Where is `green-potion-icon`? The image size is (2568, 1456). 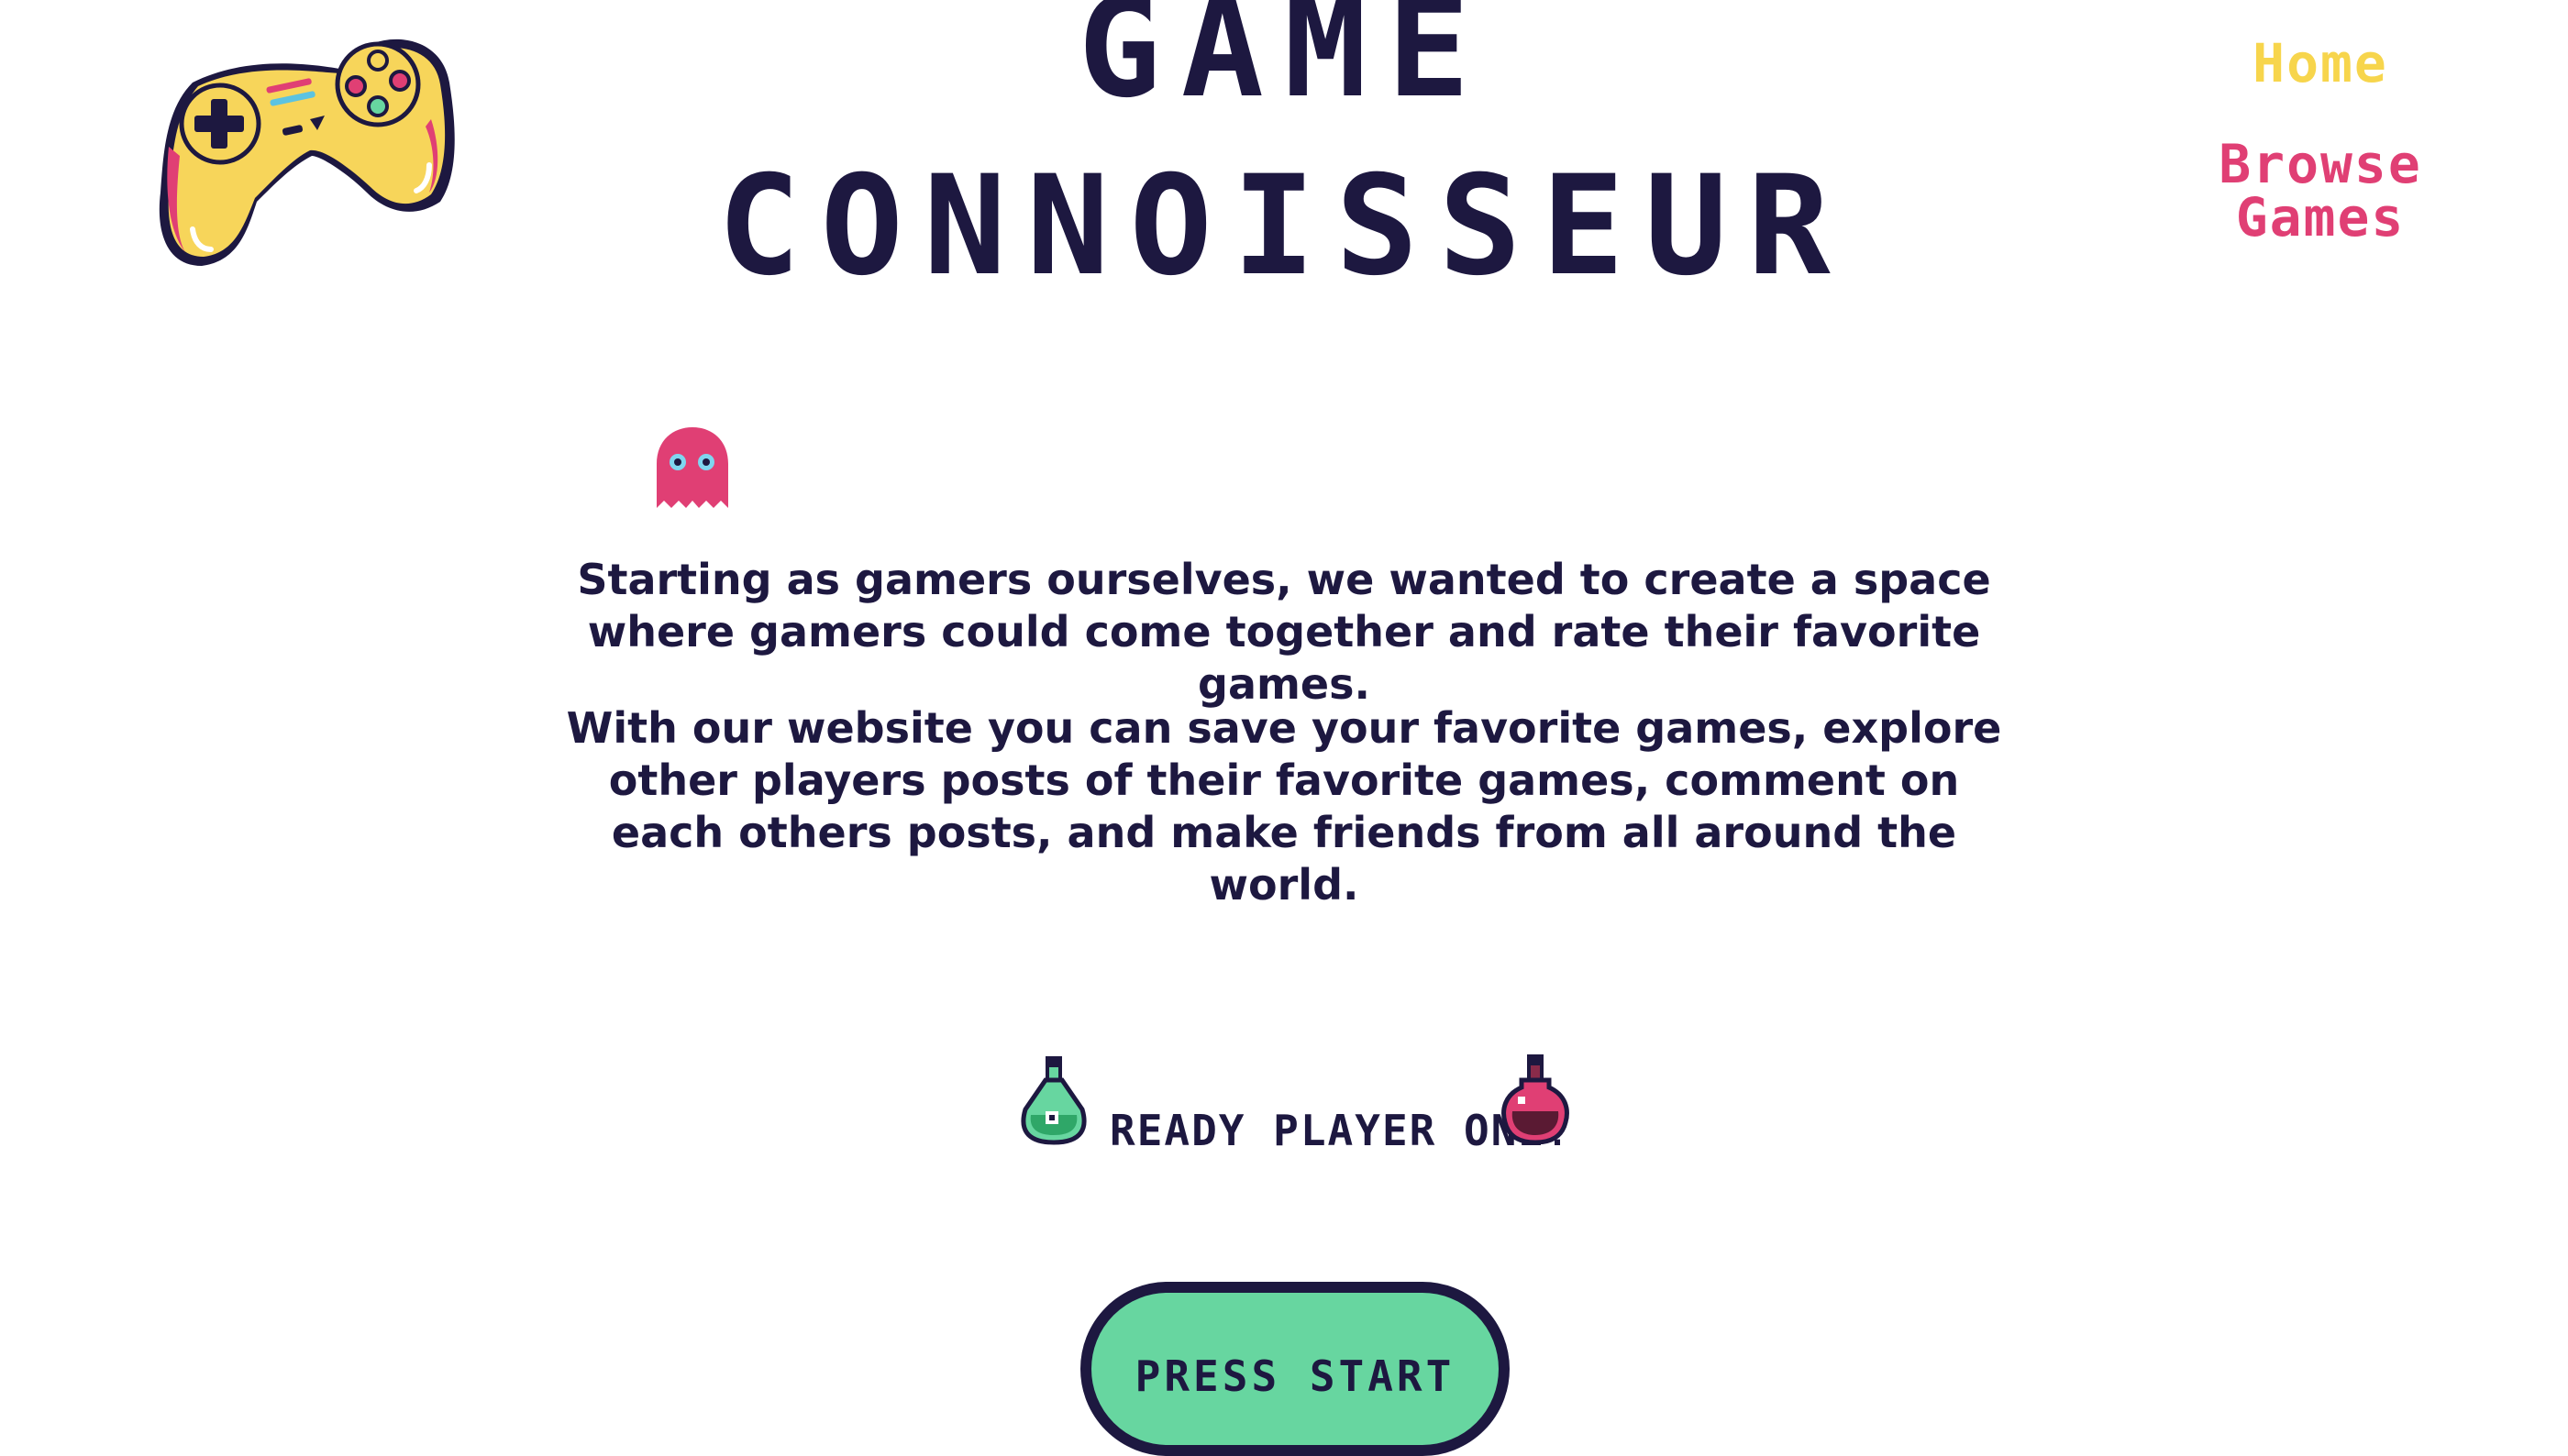
green-potion-icon is located at coordinates (1054, 1100).